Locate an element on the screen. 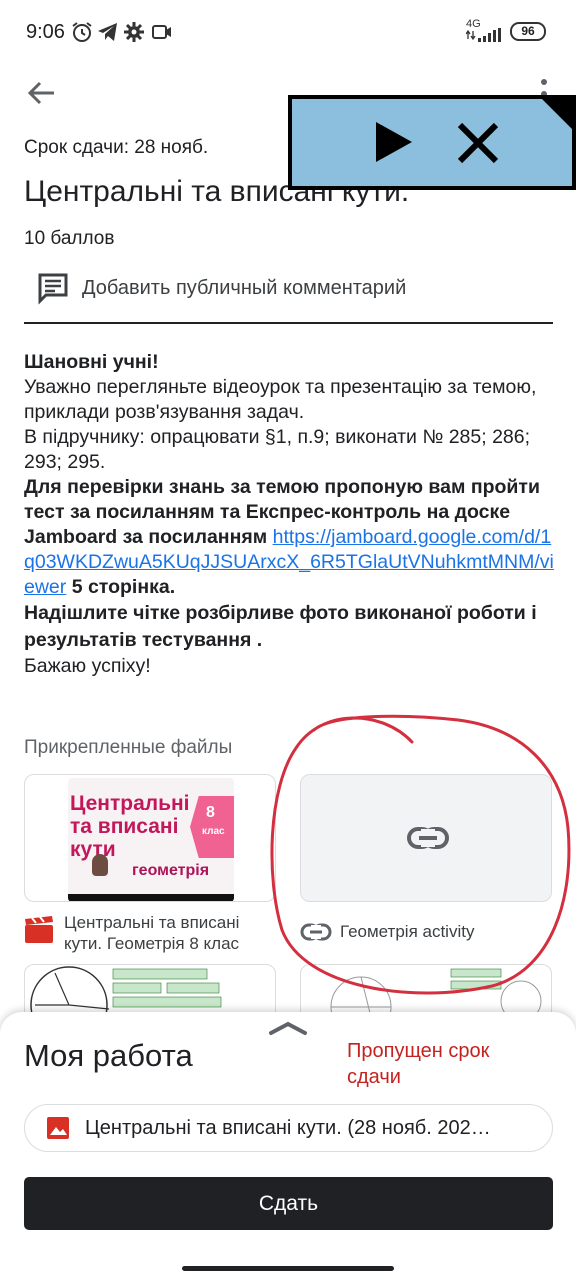 Image resolution: width=576 pixels, height=1280 pixels. status-time: 9:06 is located at coordinates (45, 32).